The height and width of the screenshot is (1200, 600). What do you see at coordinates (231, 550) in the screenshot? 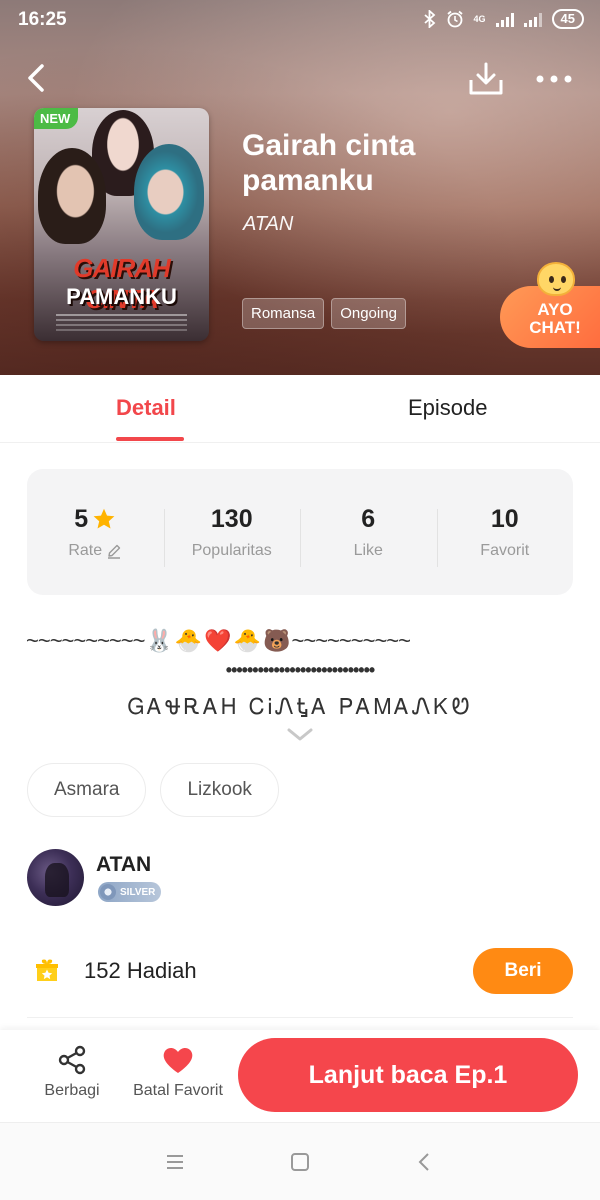
I see `stat-popularity-label: Popularitas` at bounding box center [231, 550].